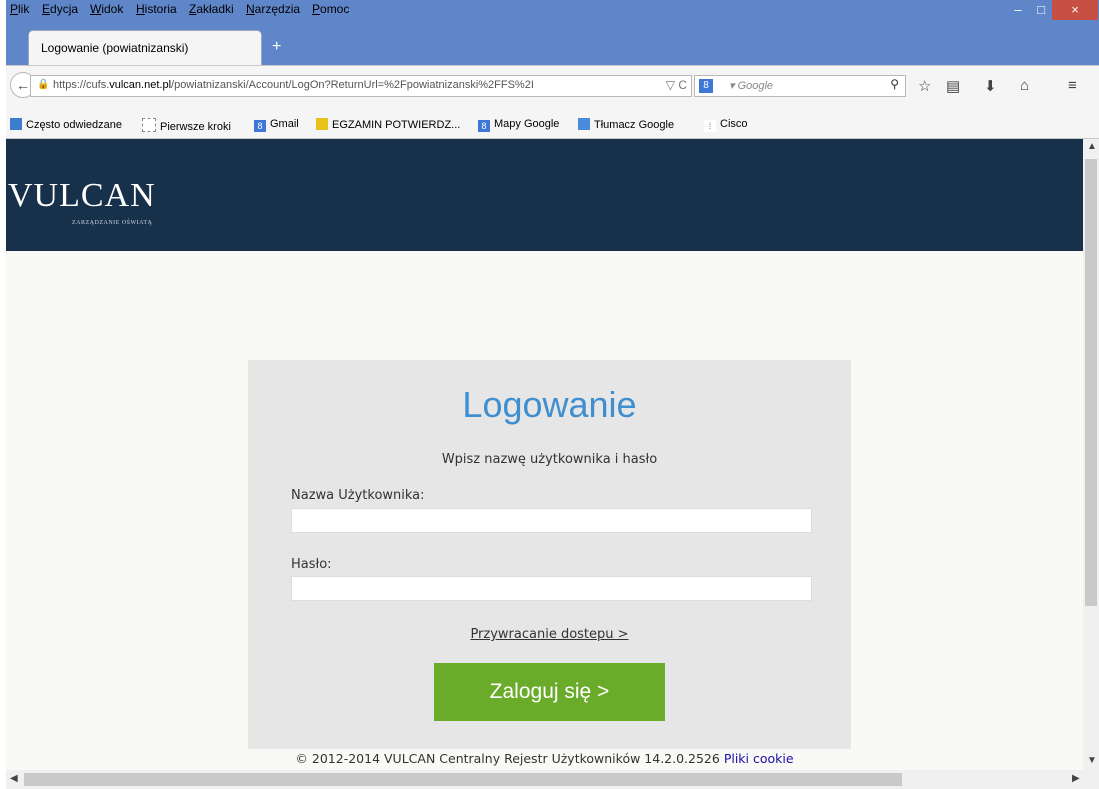  I want to click on password-label: Hasło:, so click(311, 564).